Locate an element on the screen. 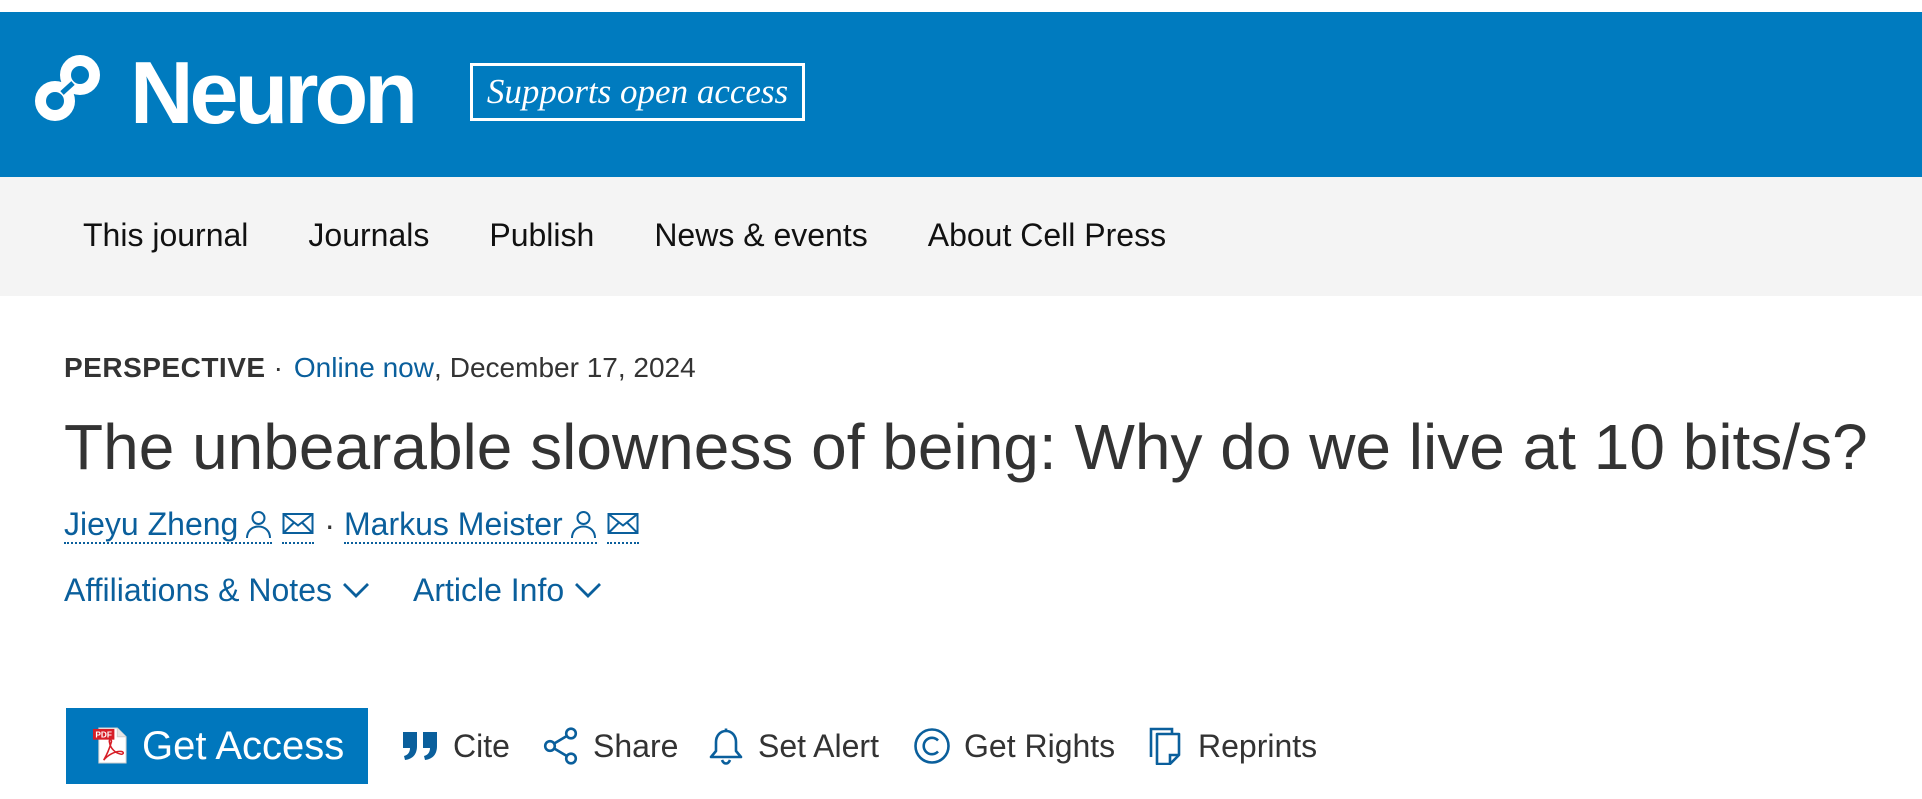  author-link-jieyu-zheng: Jieyu Zheng is located at coordinates (168, 525).